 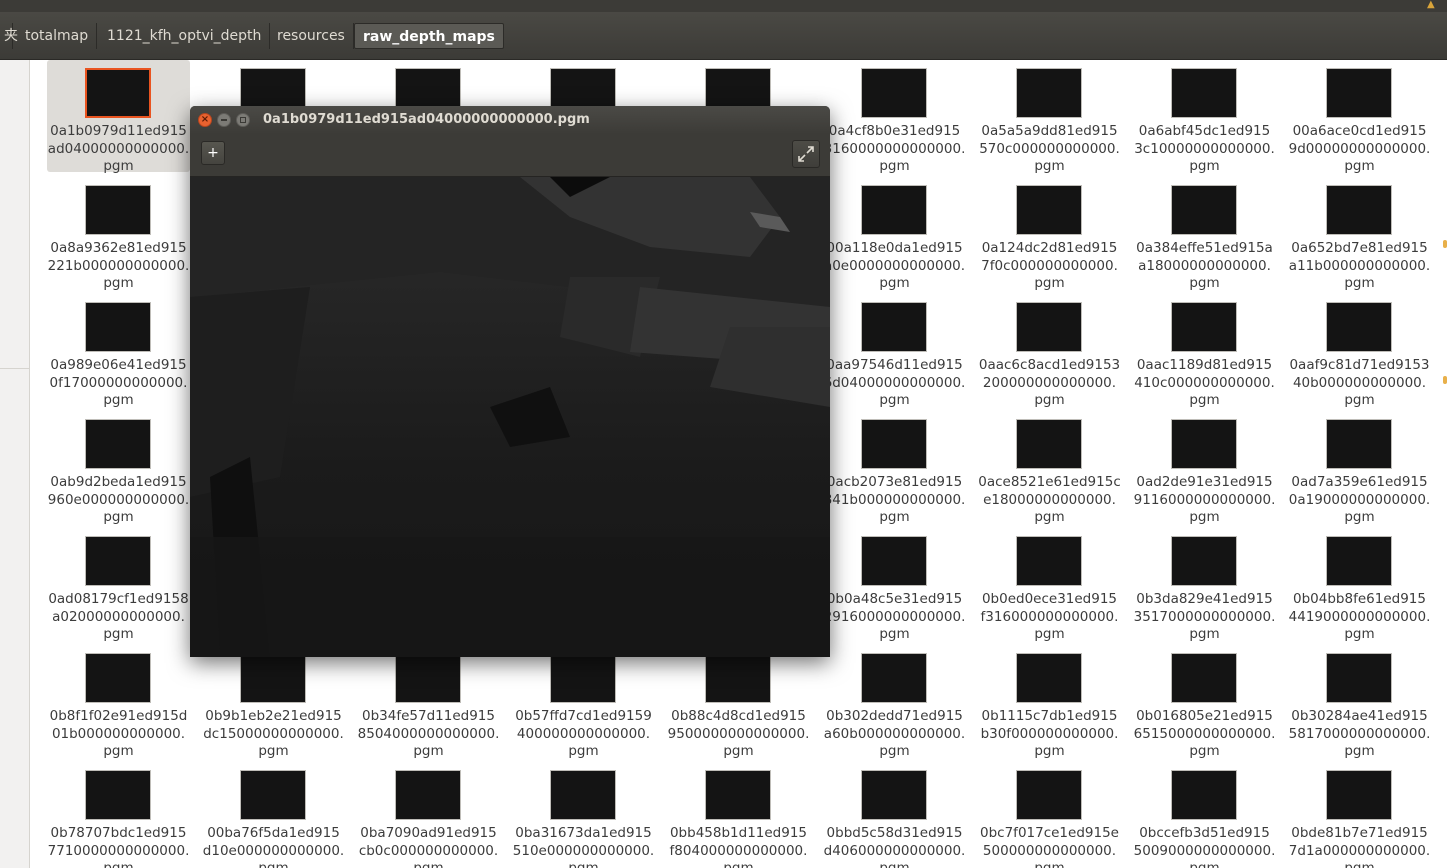 I want to click on file-name: 0ad7a359e61ed915 0a19000000000000. pgm, so click(x=1359, y=499).